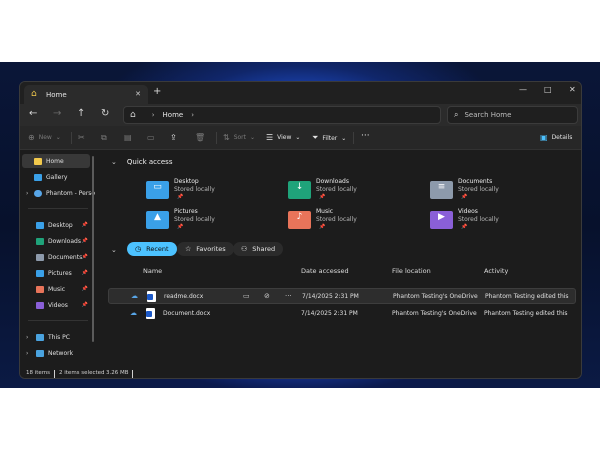 The height and width of the screenshot is (450, 600). I want to click on cloud-status-icon: ☁, so click(133, 313).